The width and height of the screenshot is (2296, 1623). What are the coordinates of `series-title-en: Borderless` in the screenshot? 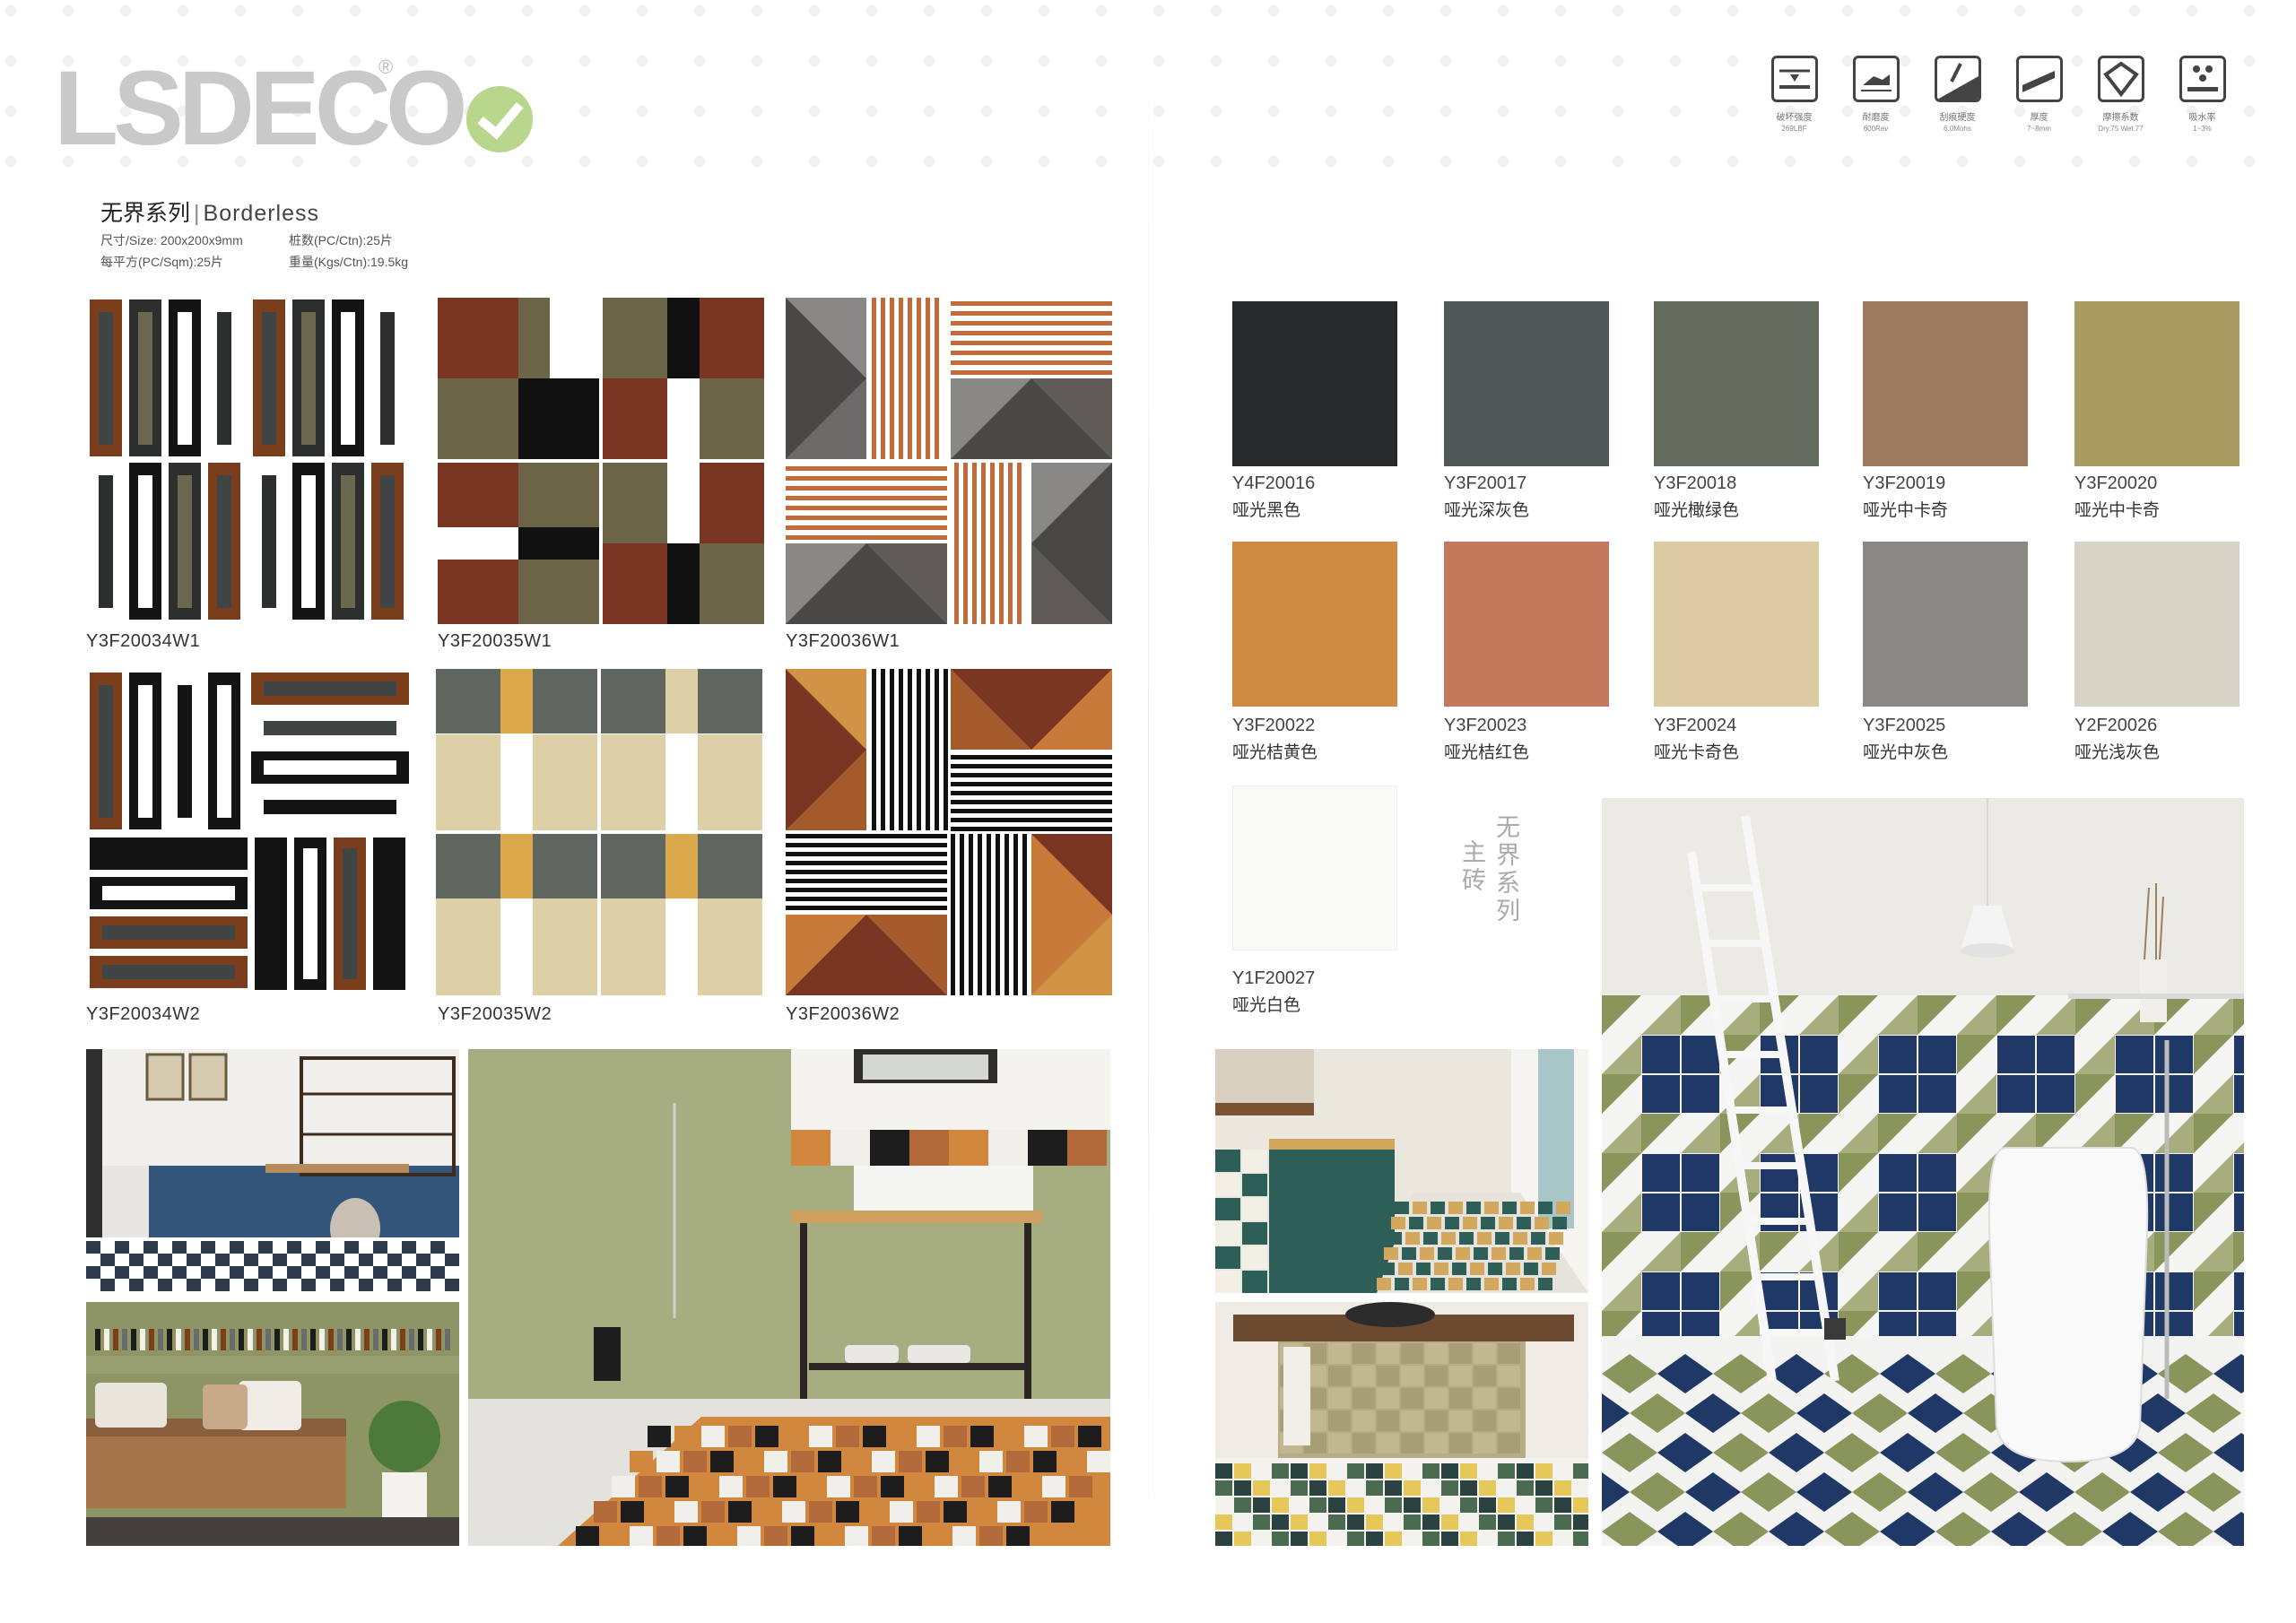 It's located at (261, 213).